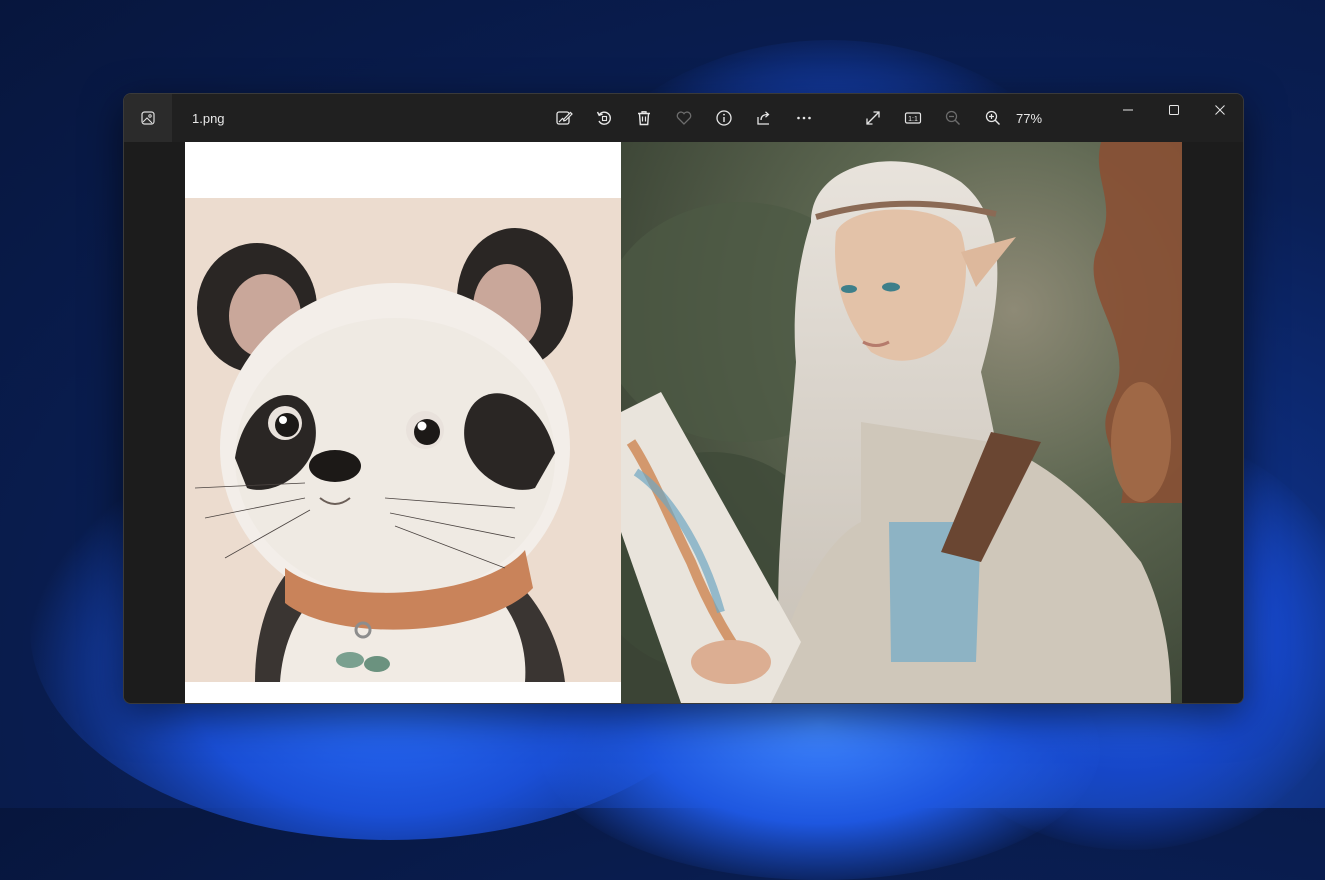 Image resolution: width=1325 pixels, height=880 pixels. I want to click on more-options-button, so click(804, 118).